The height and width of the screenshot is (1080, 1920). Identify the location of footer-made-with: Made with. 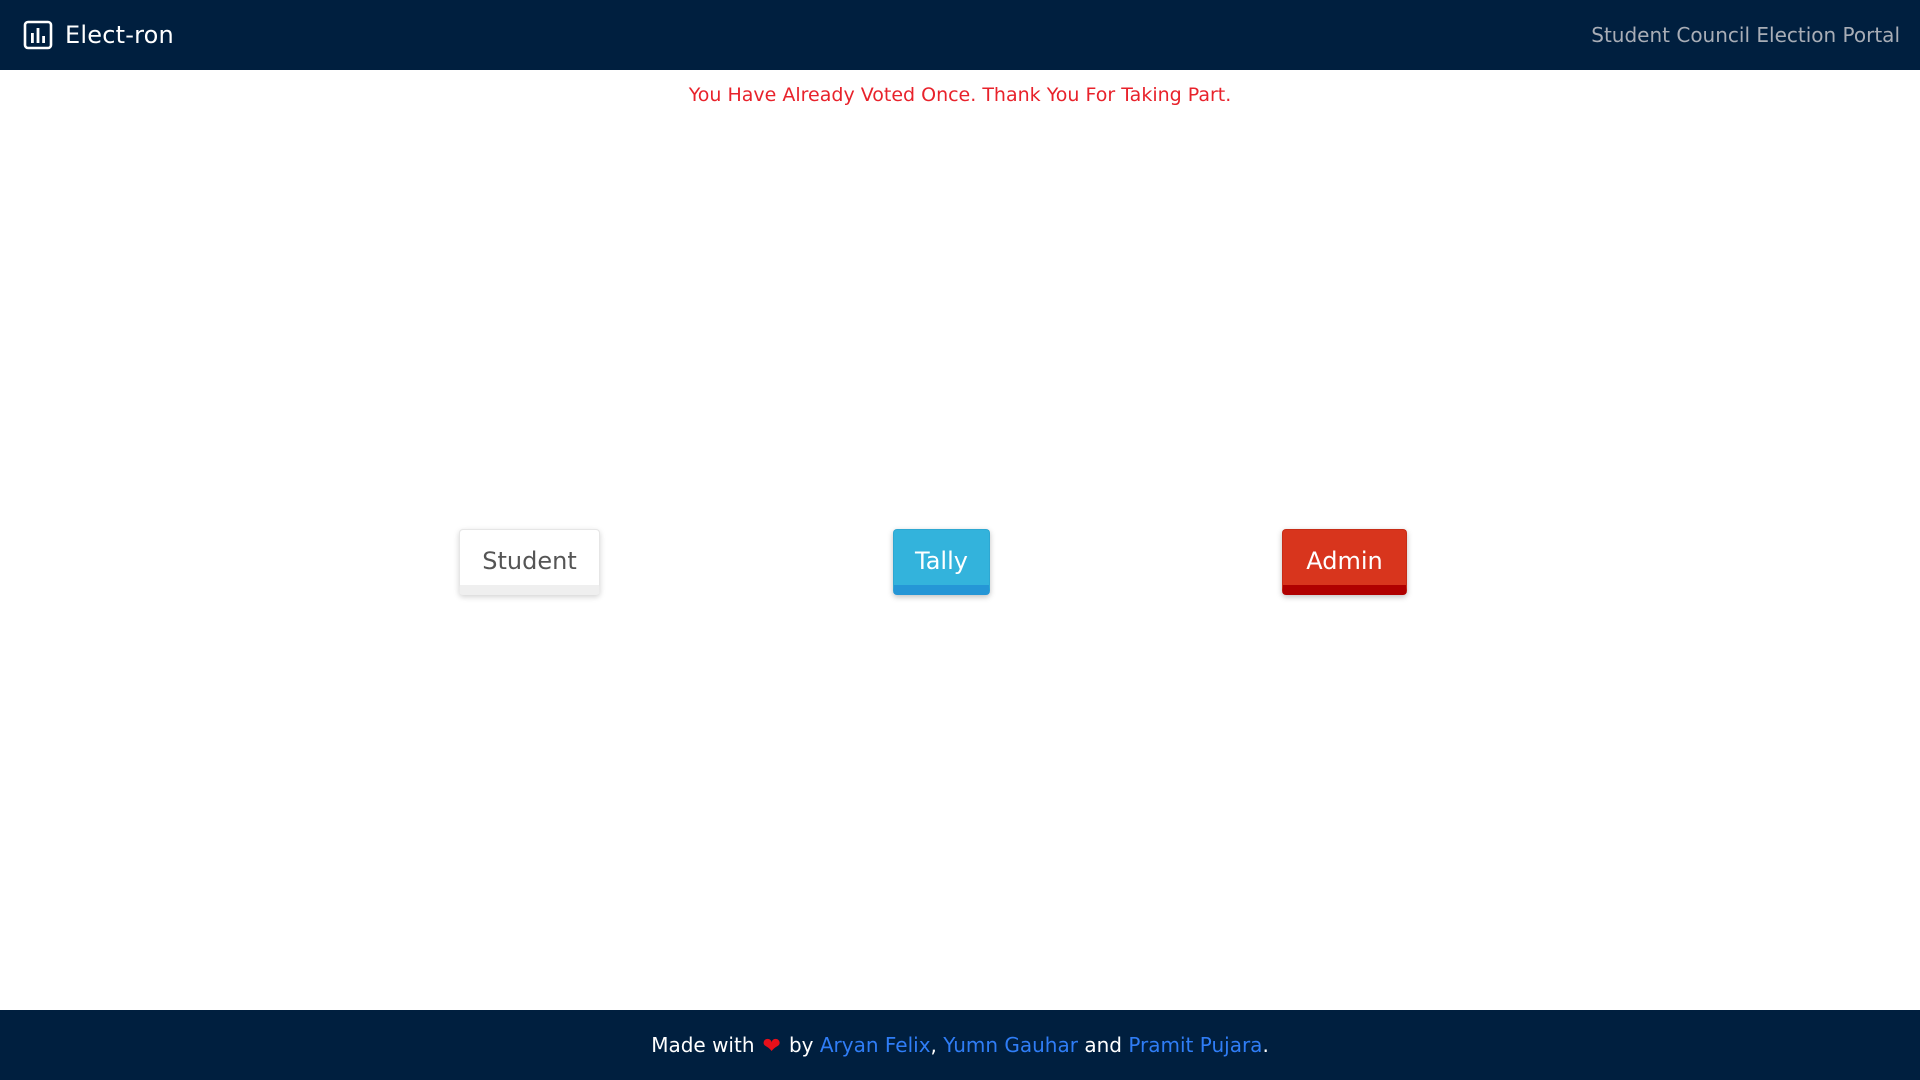
(703, 1045).